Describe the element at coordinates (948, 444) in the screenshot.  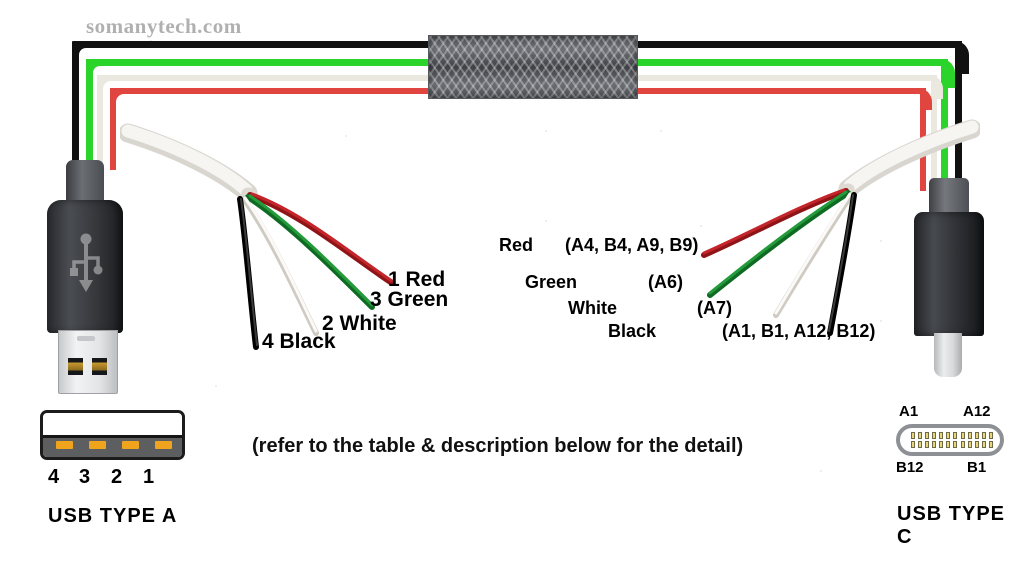
I see `usb-c-pin-b6` at that location.